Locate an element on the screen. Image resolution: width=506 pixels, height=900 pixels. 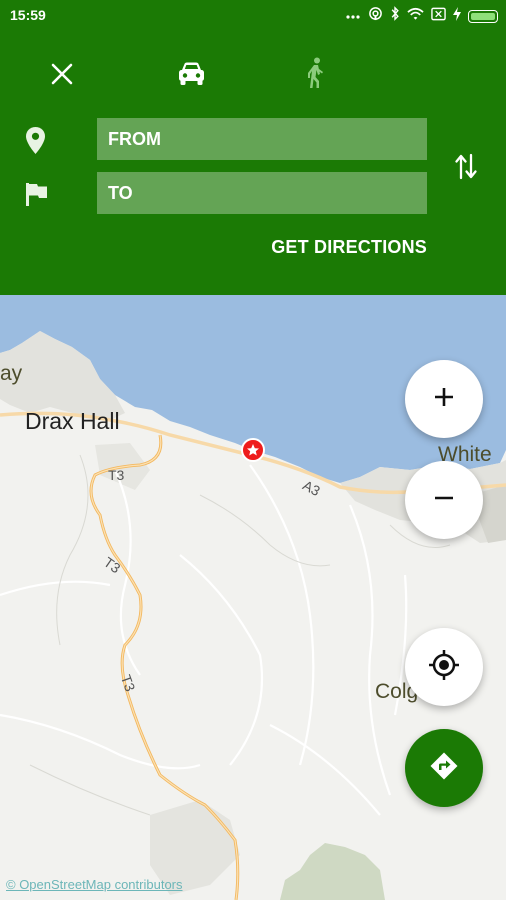
bluetooth-icon is located at coordinates (395, 16).